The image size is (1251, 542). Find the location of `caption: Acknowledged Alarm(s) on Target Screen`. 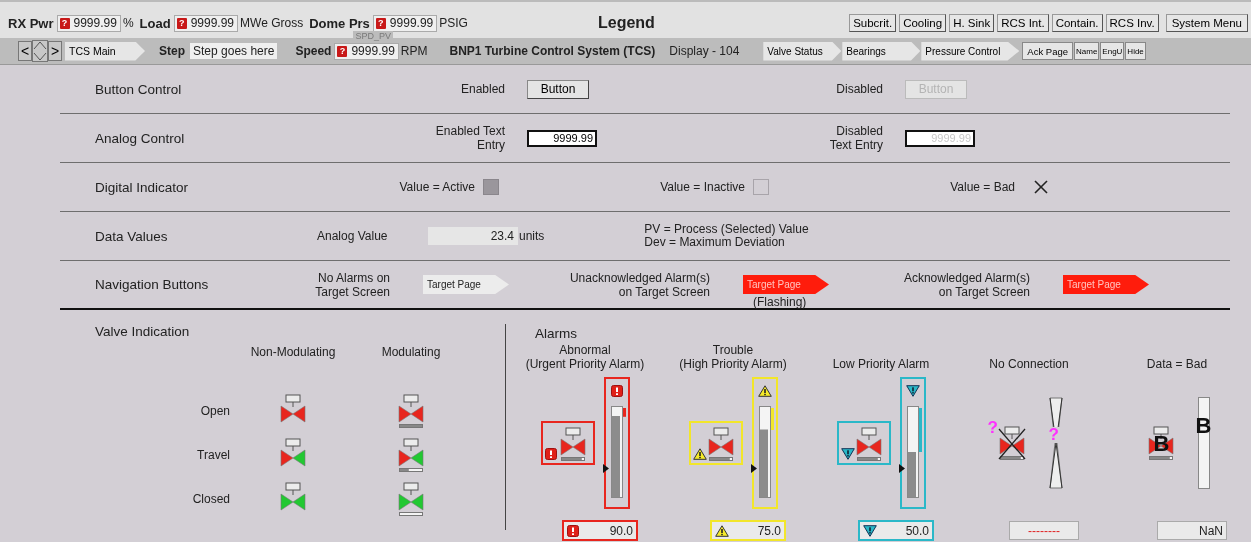

caption: Acknowledged Alarm(s) on Target Screen is located at coordinates (966, 284).